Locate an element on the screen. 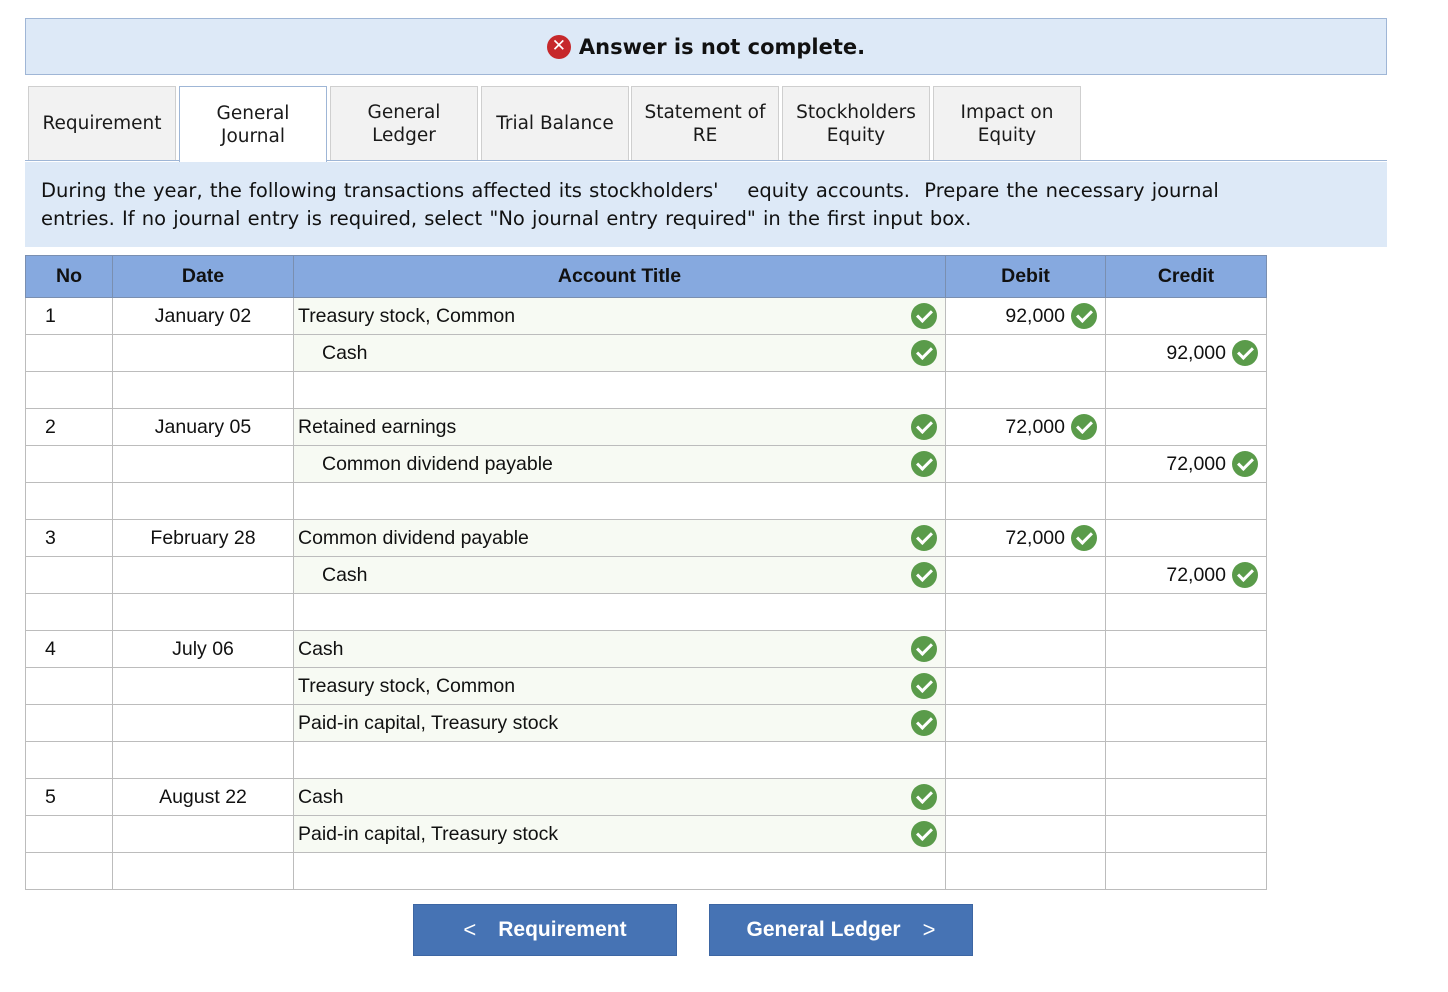  entry-number: 1 is located at coordinates (69, 316).